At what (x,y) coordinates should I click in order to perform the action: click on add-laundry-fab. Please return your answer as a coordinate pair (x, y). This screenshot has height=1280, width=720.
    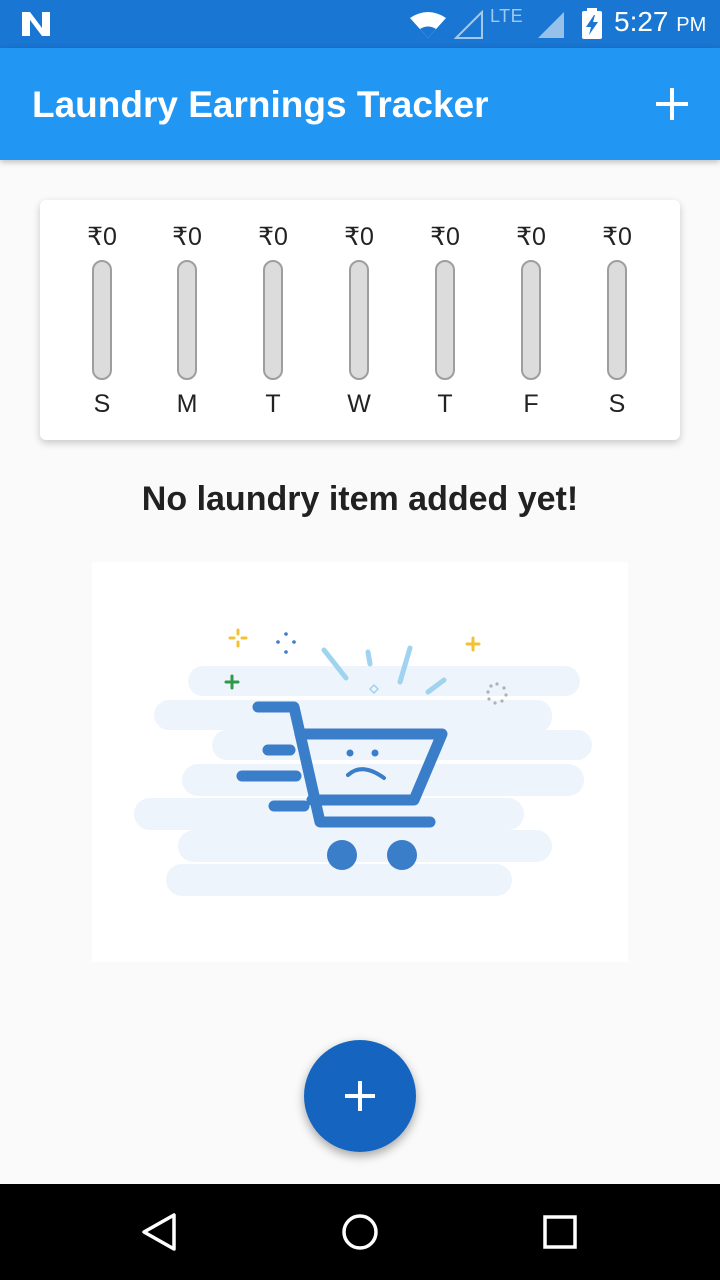
    Looking at the image, I should click on (360, 1096).